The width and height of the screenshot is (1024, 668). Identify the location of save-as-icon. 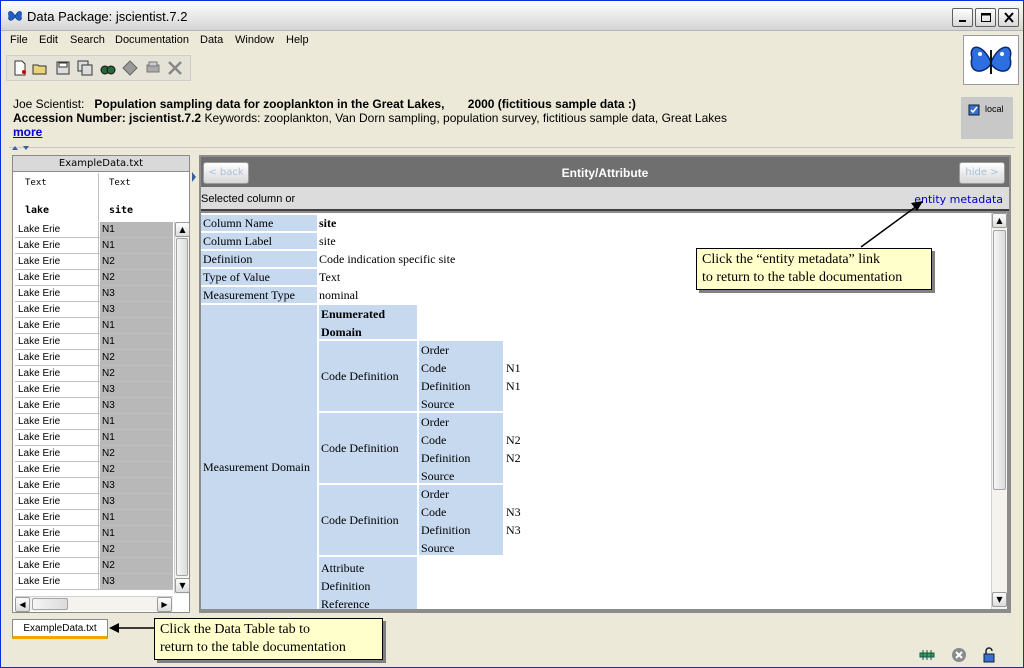
(85, 68).